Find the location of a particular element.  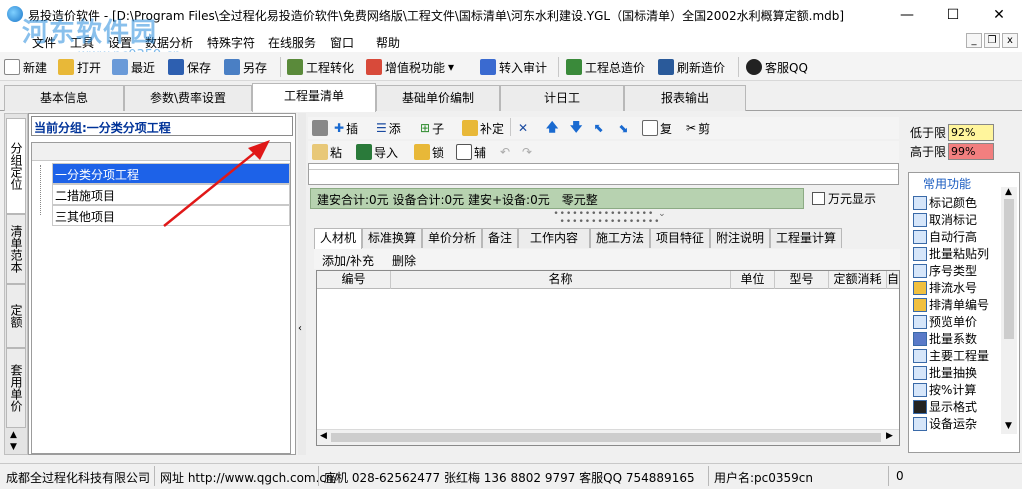

mdi-close-icon: x is located at coordinates (1010, 40).